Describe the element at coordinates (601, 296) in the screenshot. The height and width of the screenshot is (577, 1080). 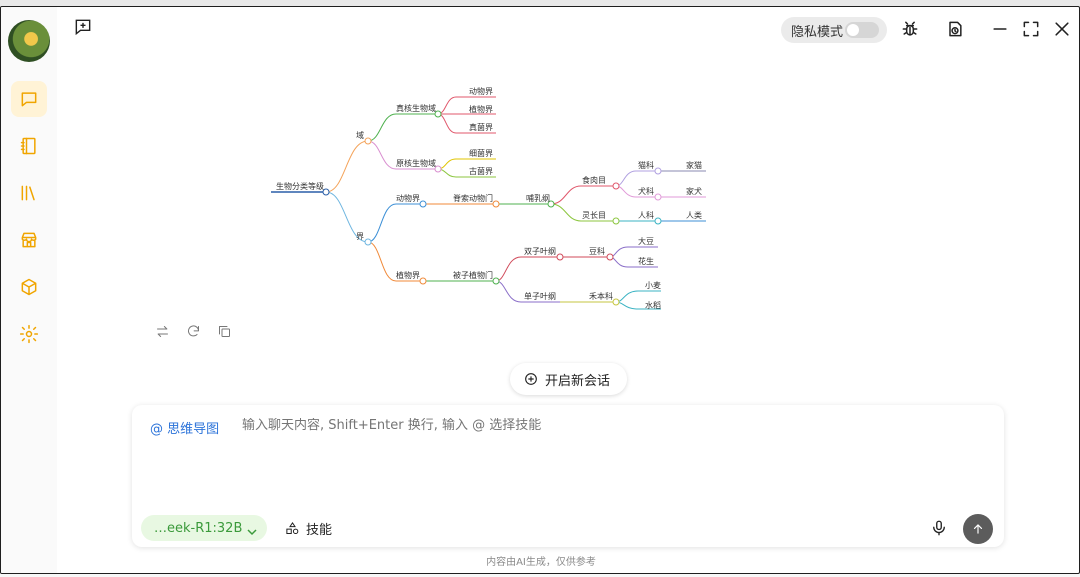
I see `mm-node-poaceae: 禾本科` at that location.